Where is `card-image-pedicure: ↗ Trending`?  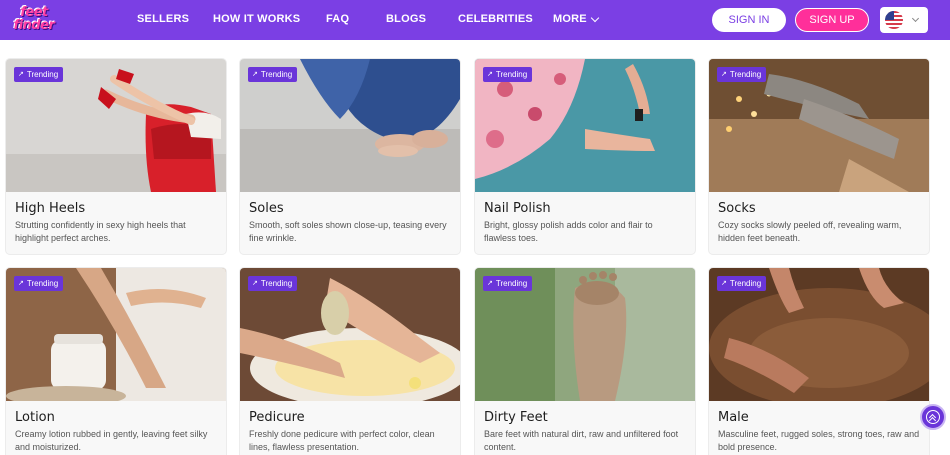 card-image-pedicure: ↗ Trending is located at coordinates (350, 334).